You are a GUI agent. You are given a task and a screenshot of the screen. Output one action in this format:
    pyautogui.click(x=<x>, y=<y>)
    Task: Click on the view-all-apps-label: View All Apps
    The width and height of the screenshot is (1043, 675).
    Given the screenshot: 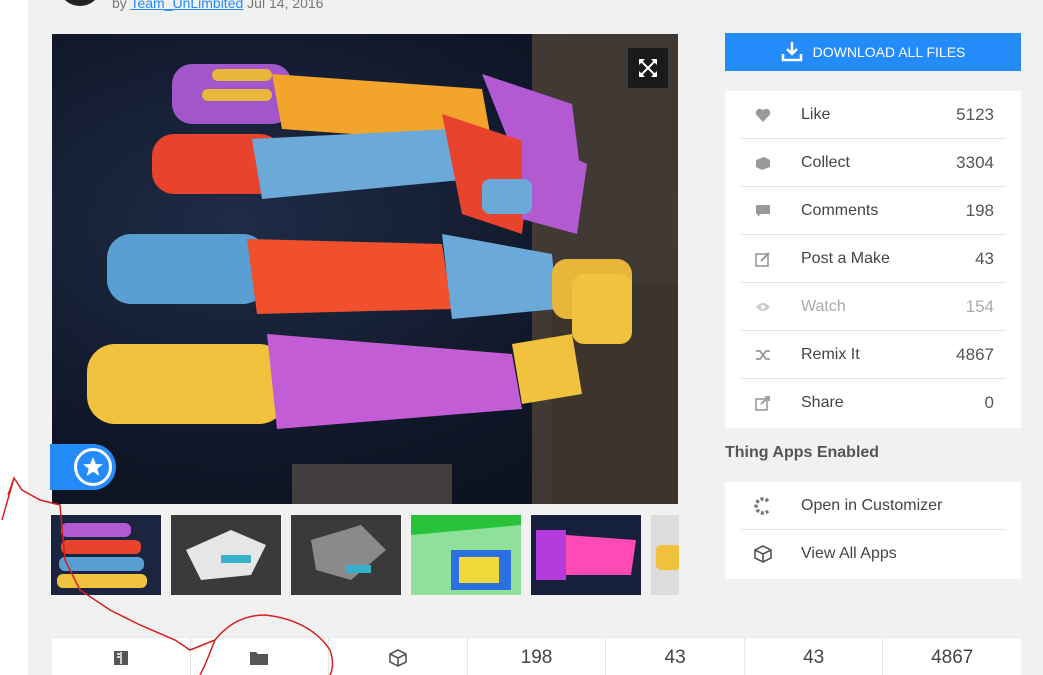 What is the action you would take?
    pyautogui.click(x=849, y=553)
    